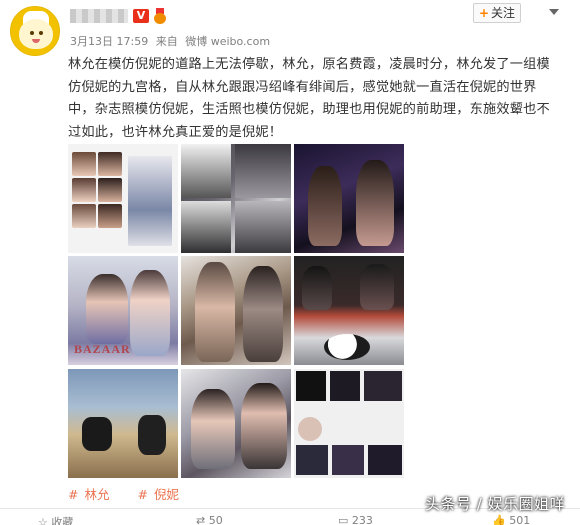 The width and height of the screenshot is (580, 525). What do you see at coordinates (89, 494) in the screenshot?
I see `topic-tag-1: # 林允` at bounding box center [89, 494].